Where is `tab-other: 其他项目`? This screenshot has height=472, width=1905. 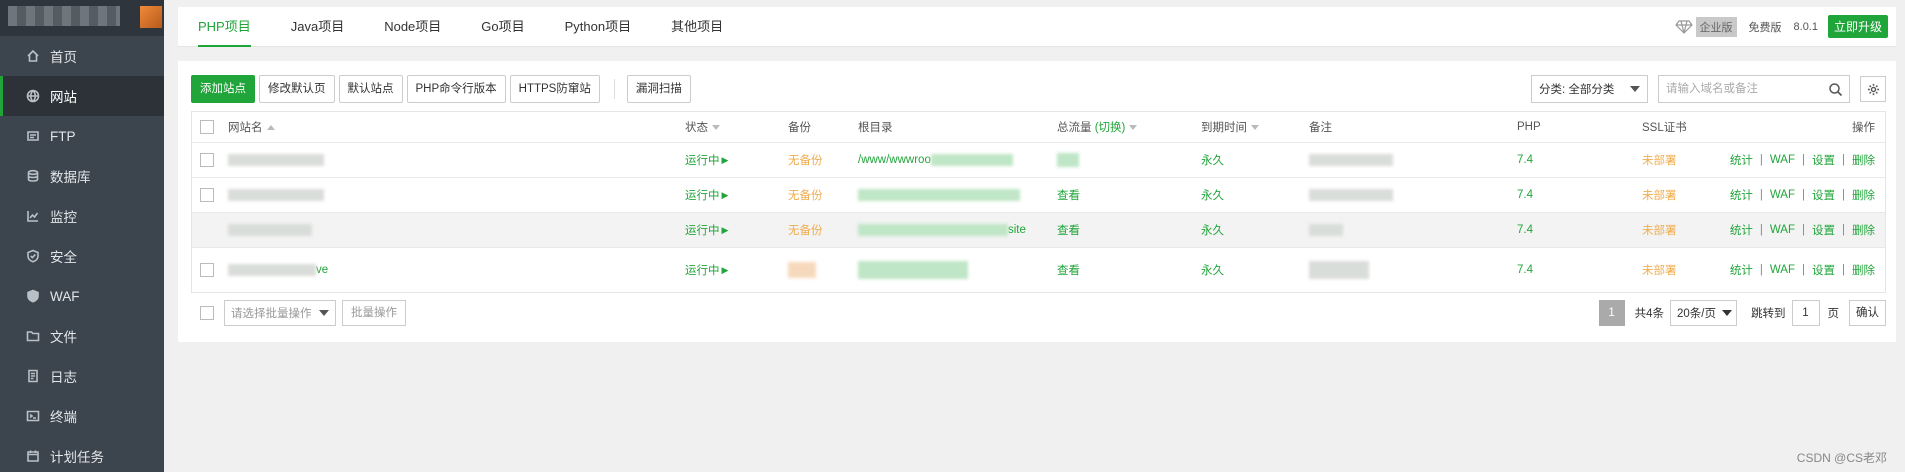 tab-other: 其他项目 is located at coordinates (697, 27).